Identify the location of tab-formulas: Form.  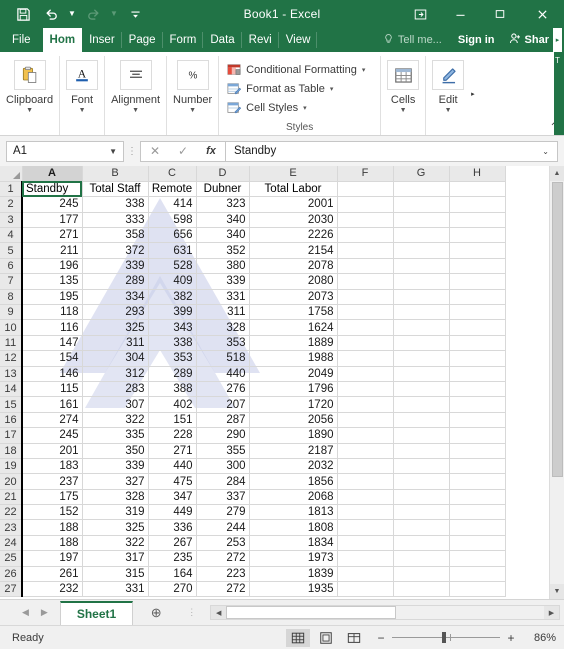
(183, 40).